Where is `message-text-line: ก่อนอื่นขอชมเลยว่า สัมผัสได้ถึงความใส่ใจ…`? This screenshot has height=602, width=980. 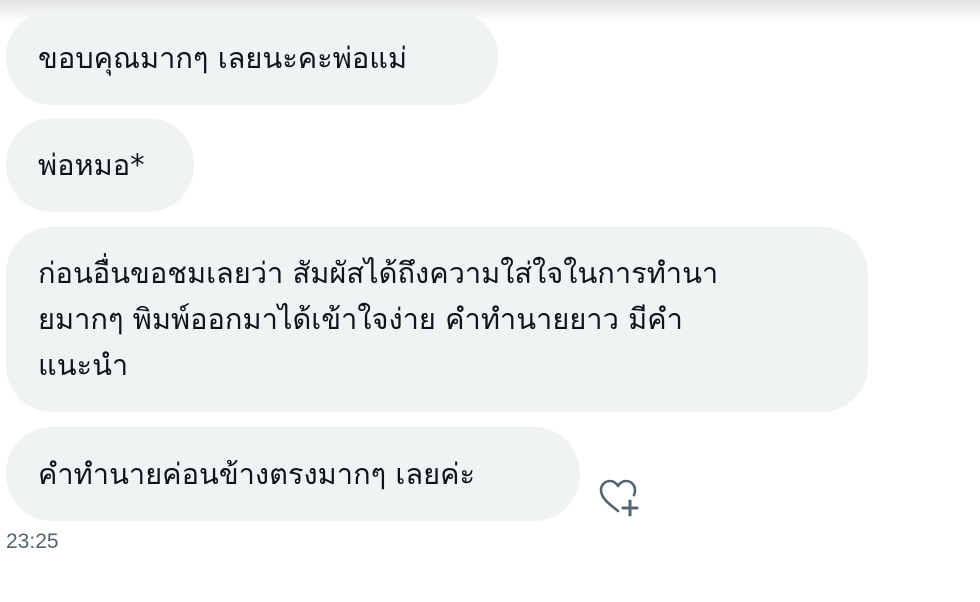 message-text-line: ก่อนอื่นขอชมเลยว่า สัมผัสได้ถึงความใส่ใจ… is located at coordinates (378, 273).